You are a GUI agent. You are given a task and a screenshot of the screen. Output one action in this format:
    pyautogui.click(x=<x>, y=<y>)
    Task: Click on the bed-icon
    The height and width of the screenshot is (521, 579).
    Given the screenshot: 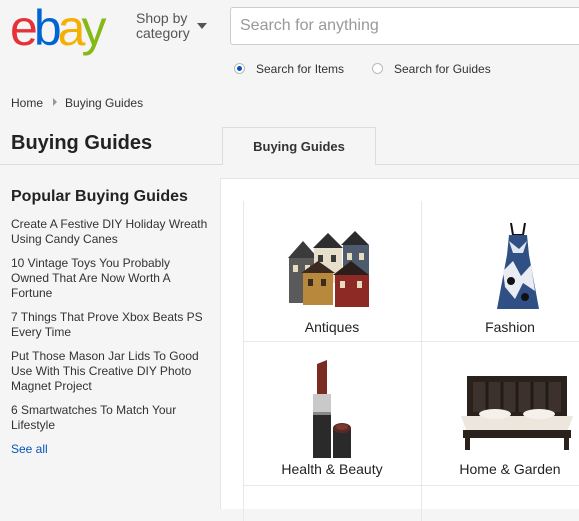 What is the action you would take?
    pyautogui.click(x=517, y=413)
    